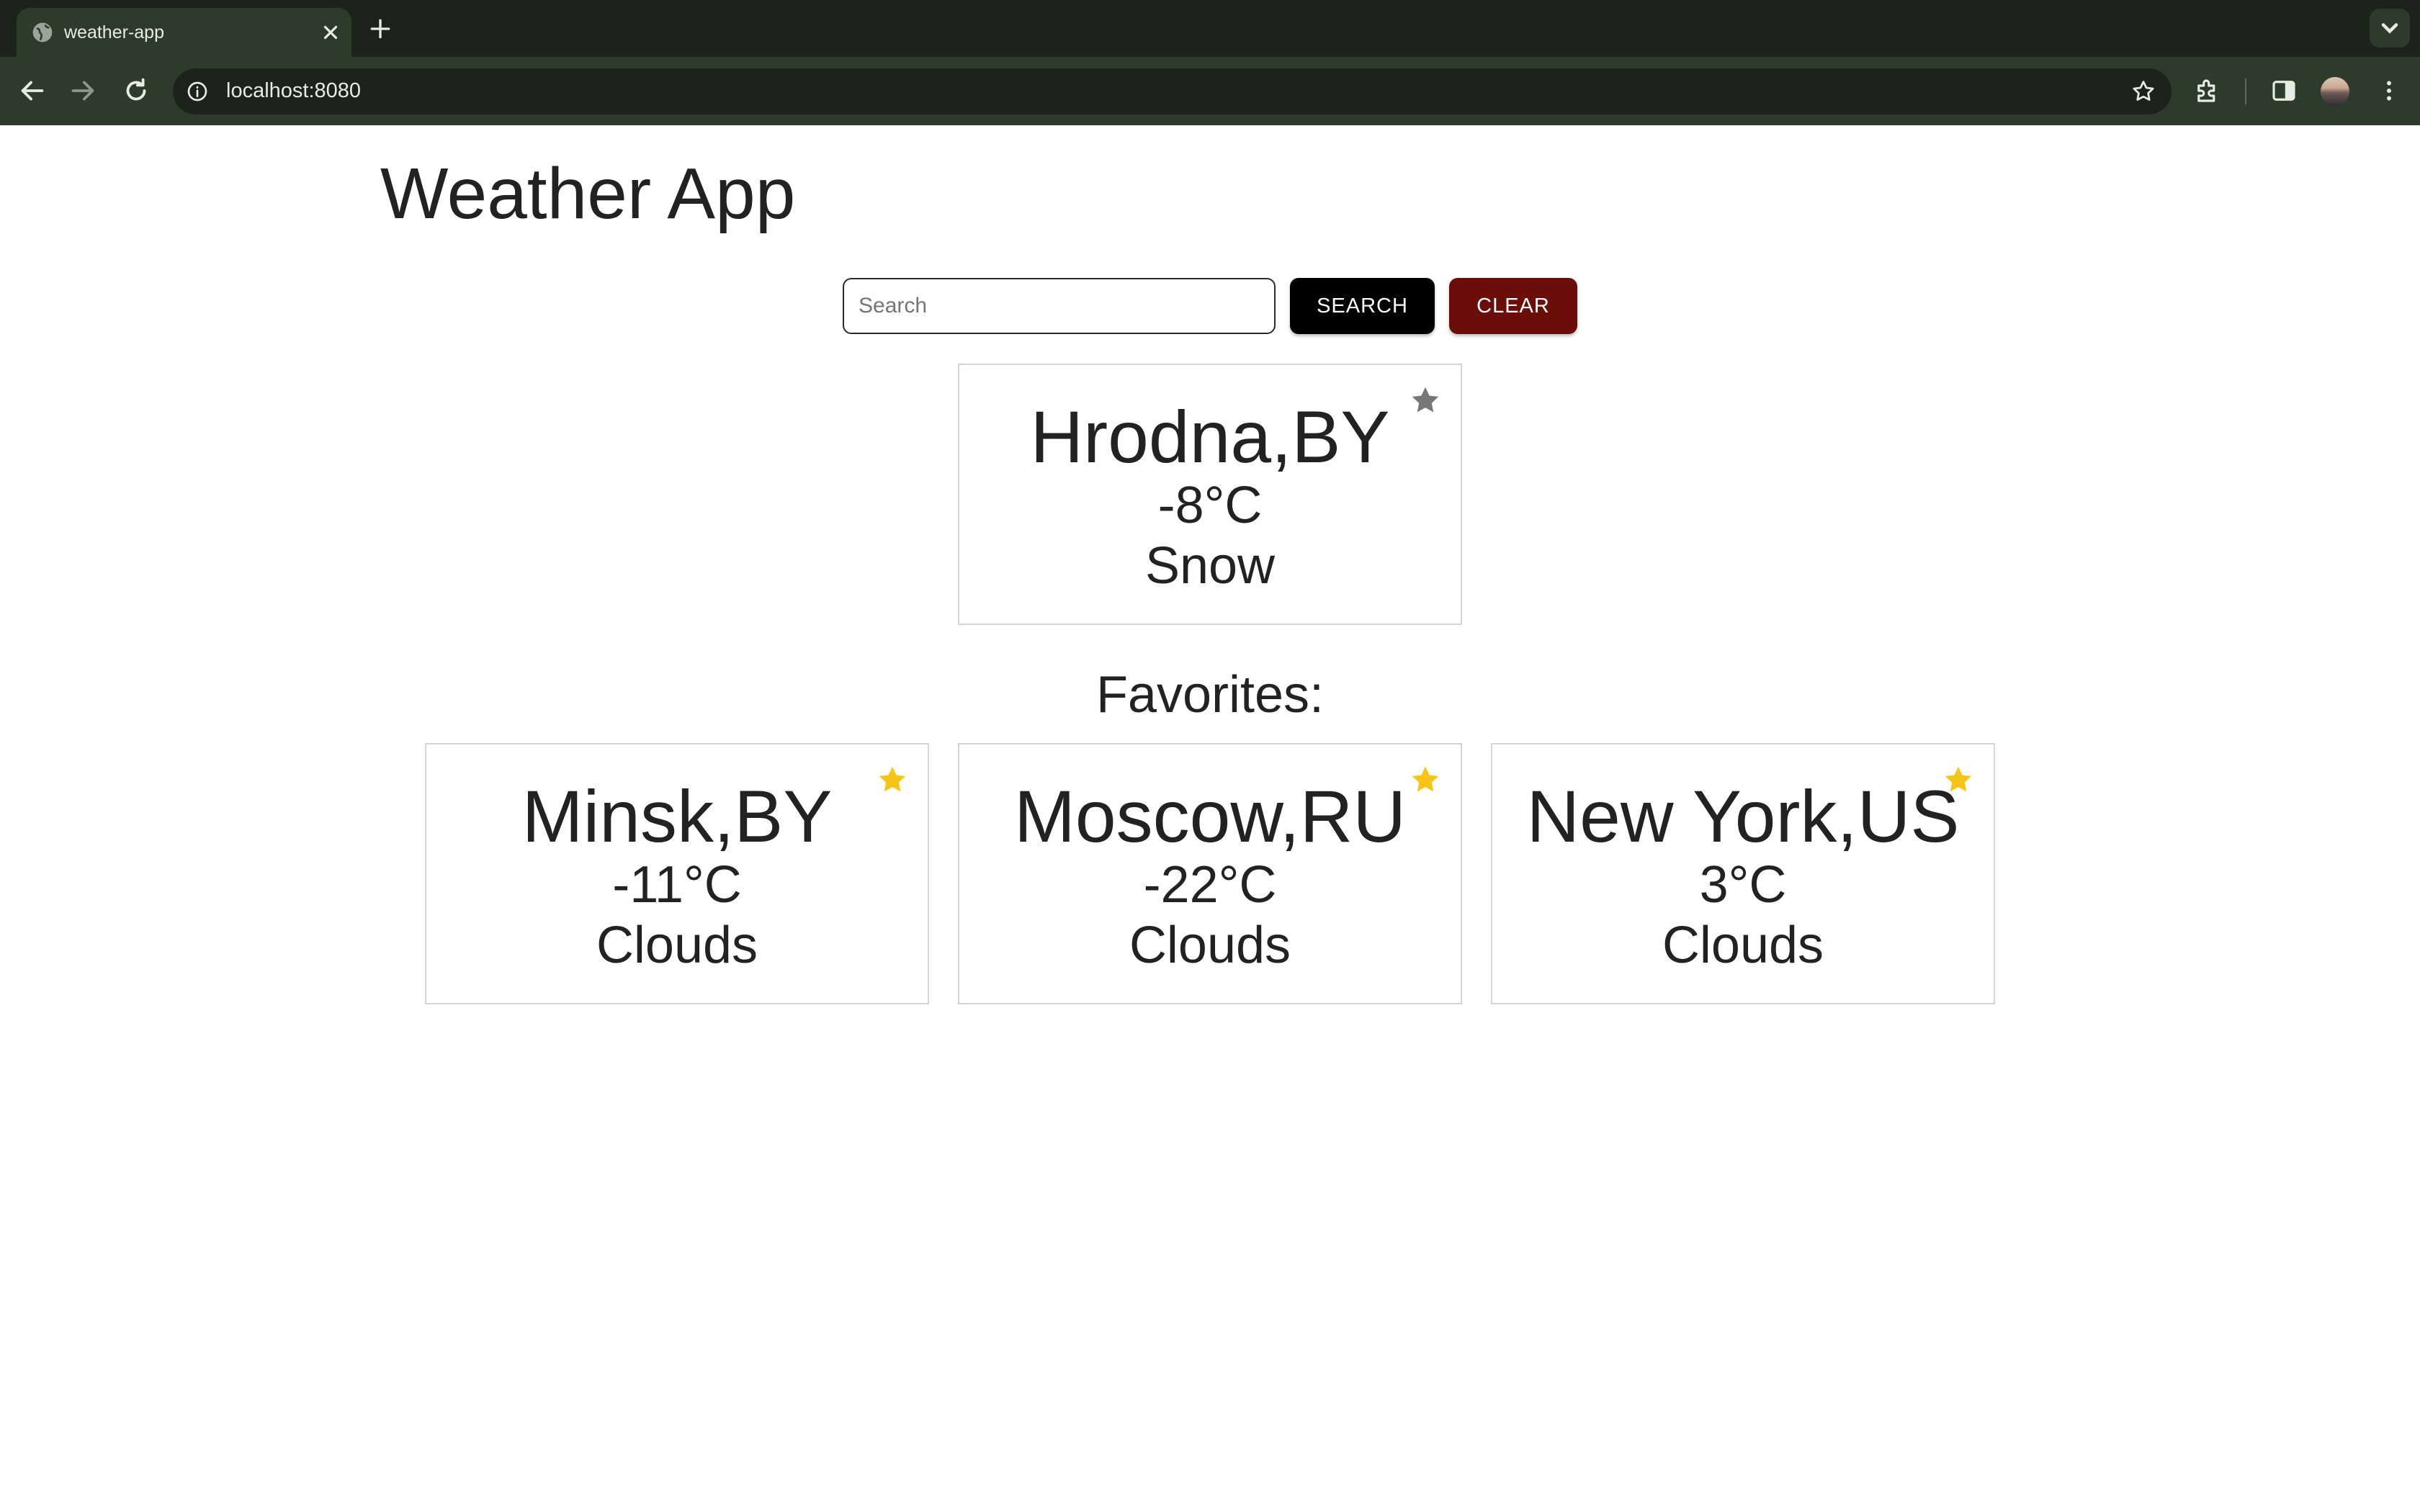 The height and width of the screenshot is (1512, 2420). What do you see at coordinates (1362, 306) in the screenshot?
I see `search-button: SEARCH` at bounding box center [1362, 306].